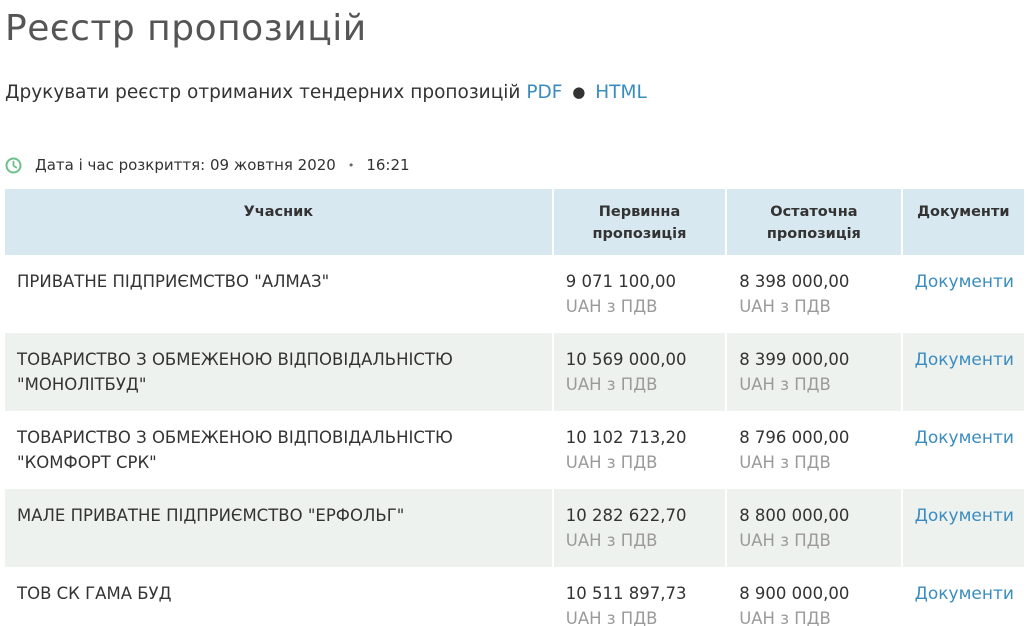  What do you see at coordinates (814, 372) in the screenshot?
I see `final-offer-cell: 8 399 000,00 UAH з ПДВ` at bounding box center [814, 372].